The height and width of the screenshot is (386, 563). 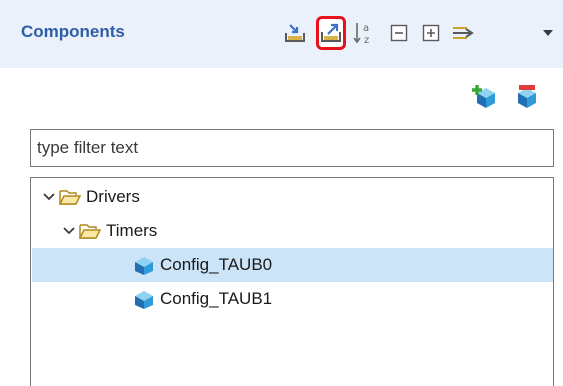 I want to click on link-with-editor-icon, so click(x=463, y=33).